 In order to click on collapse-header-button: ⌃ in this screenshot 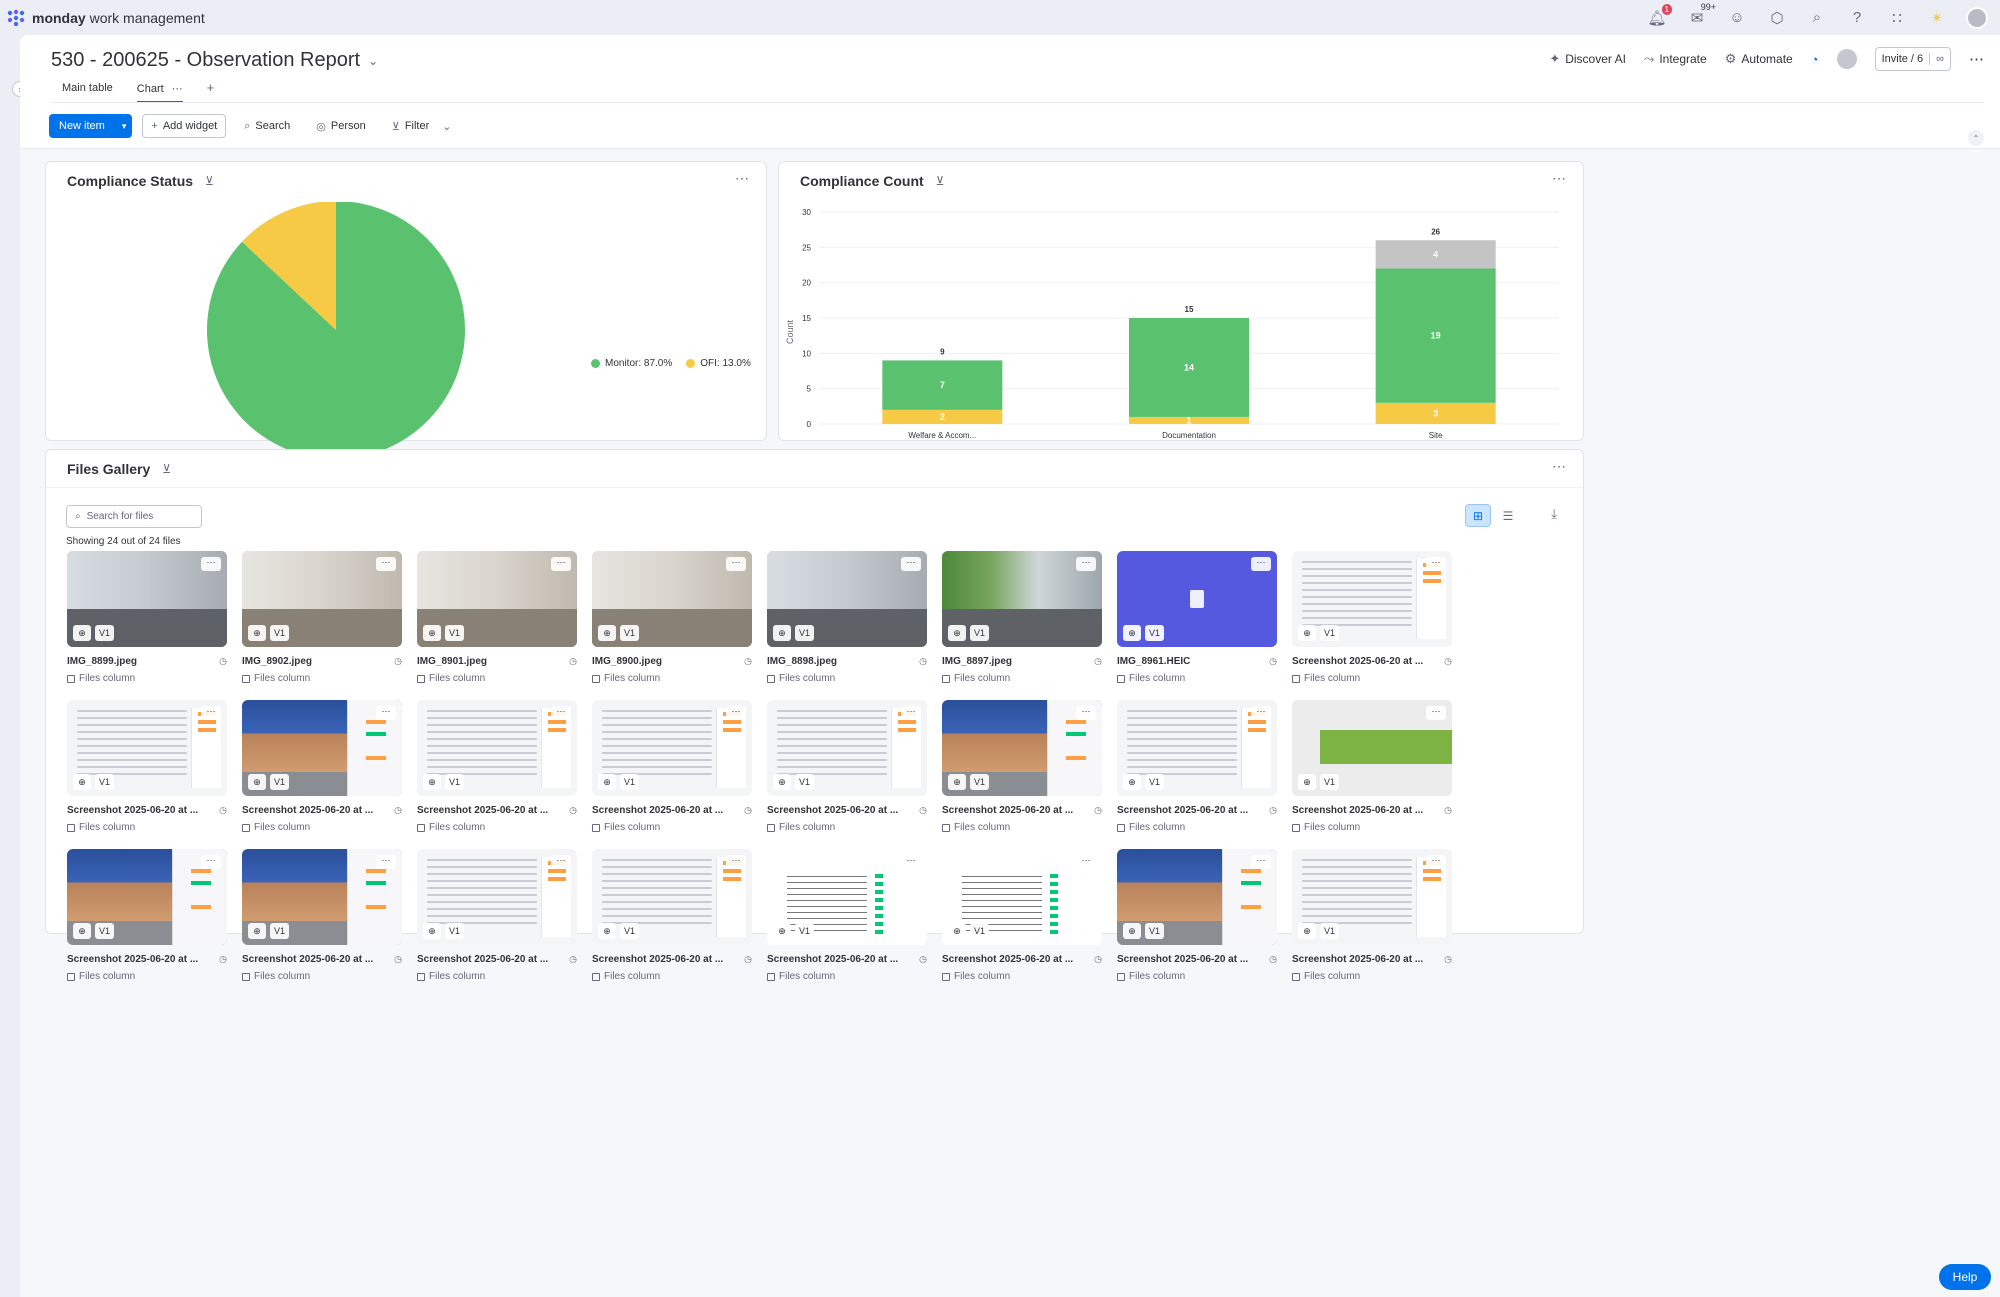, I will do `click(1976, 138)`.